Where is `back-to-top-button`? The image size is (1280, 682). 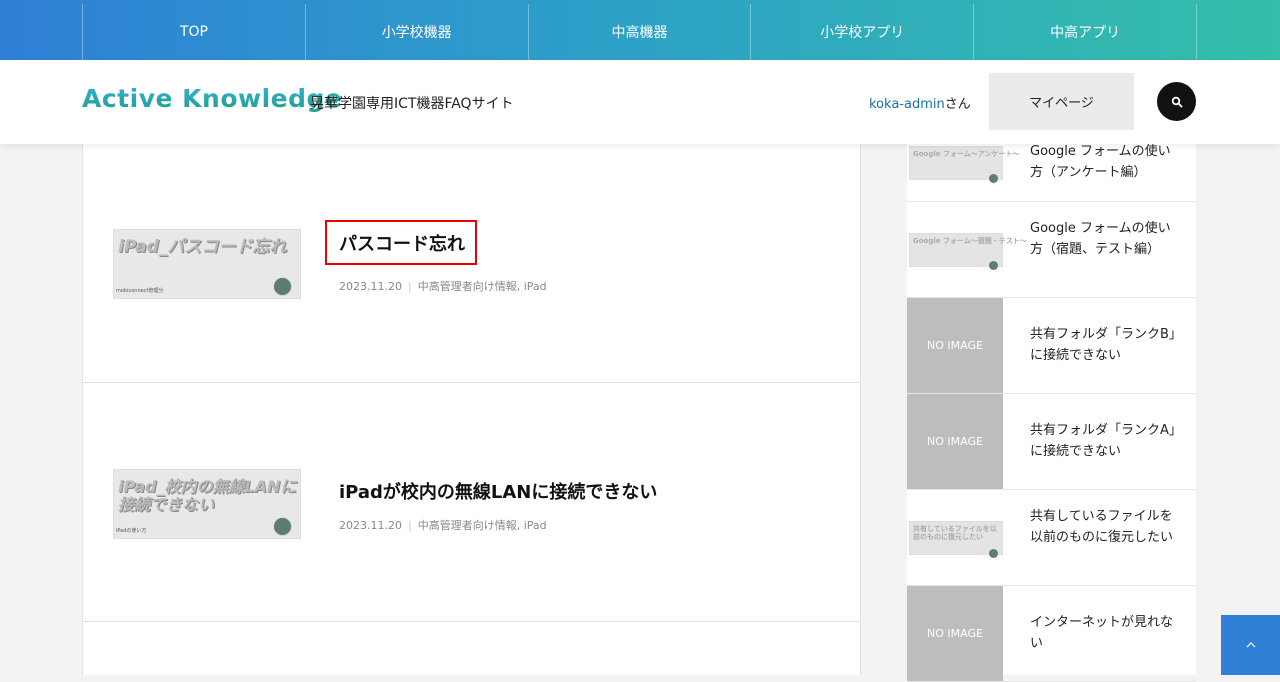 back-to-top-button is located at coordinates (1250, 645).